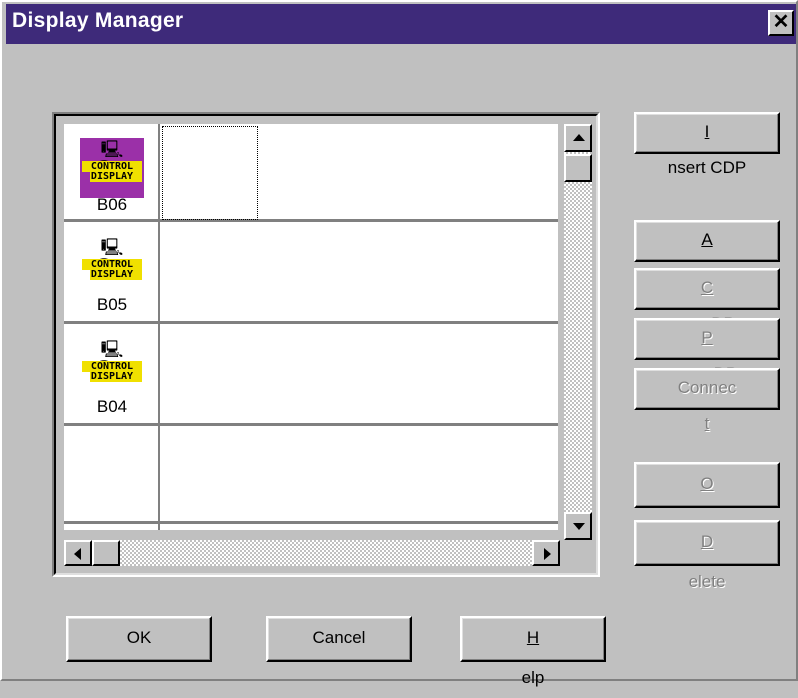 Image resolution: width=798 pixels, height=698 pixels. Describe the element at coordinates (401, 24) in the screenshot. I see `title-bar: Display Manager ✕` at that location.